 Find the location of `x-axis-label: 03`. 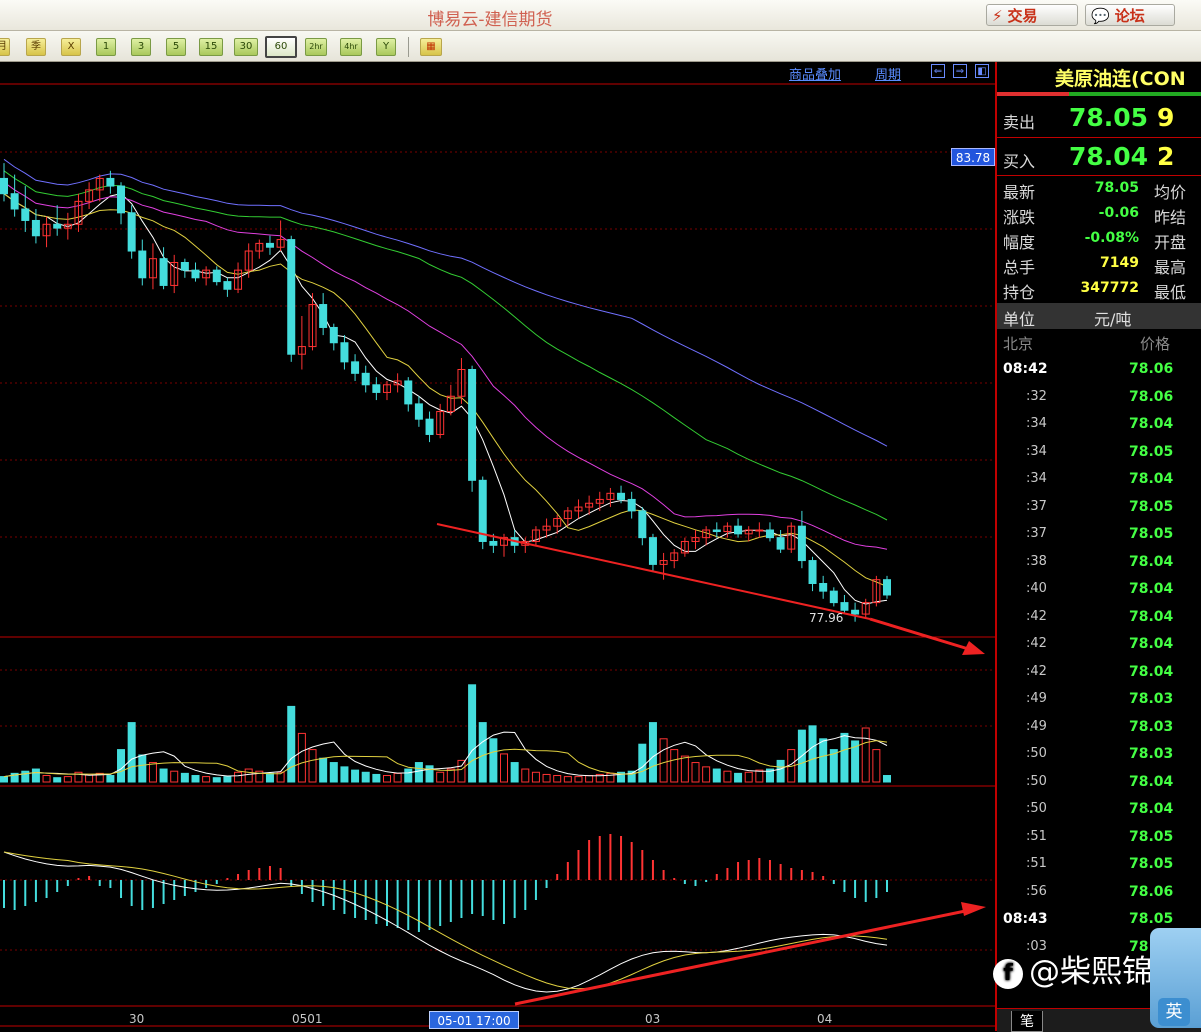

x-axis-label: 03 is located at coordinates (653, 1019).